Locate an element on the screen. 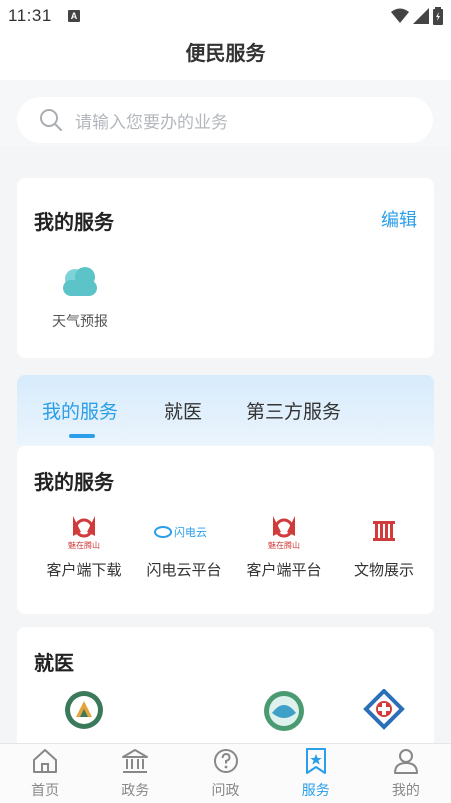 The width and height of the screenshot is (451, 803). notification-icon: A is located at coordinates (74, 16).